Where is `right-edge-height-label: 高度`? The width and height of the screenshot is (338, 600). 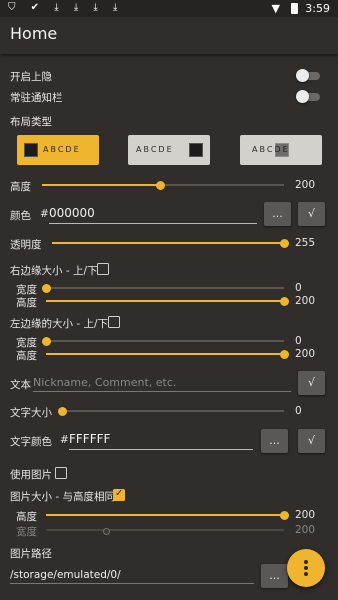 right-edge-height-label: 高度 is located at coordinates (26, 303).